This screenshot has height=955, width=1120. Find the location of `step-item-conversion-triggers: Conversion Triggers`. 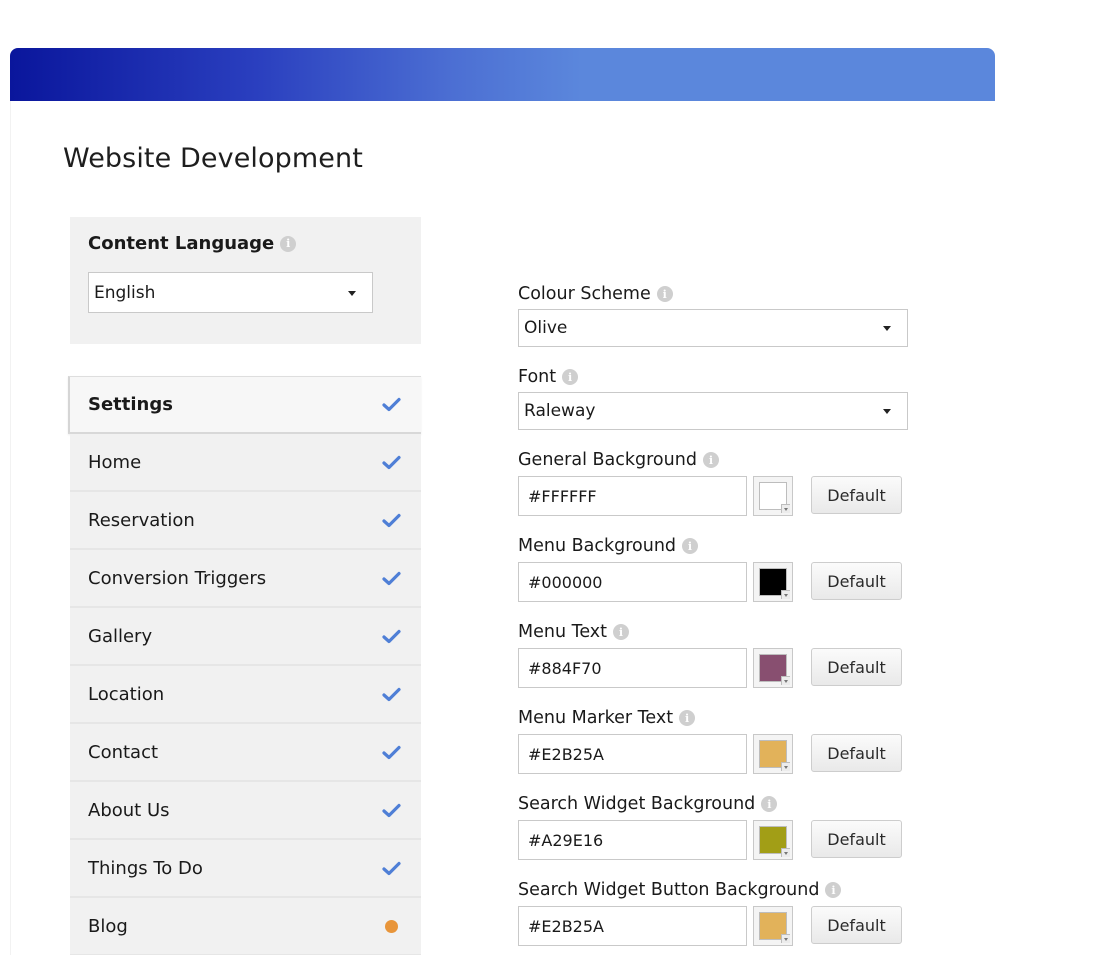

step-item-conversion-triggers: Conversion Triggers is located at coordinates (245, 579).